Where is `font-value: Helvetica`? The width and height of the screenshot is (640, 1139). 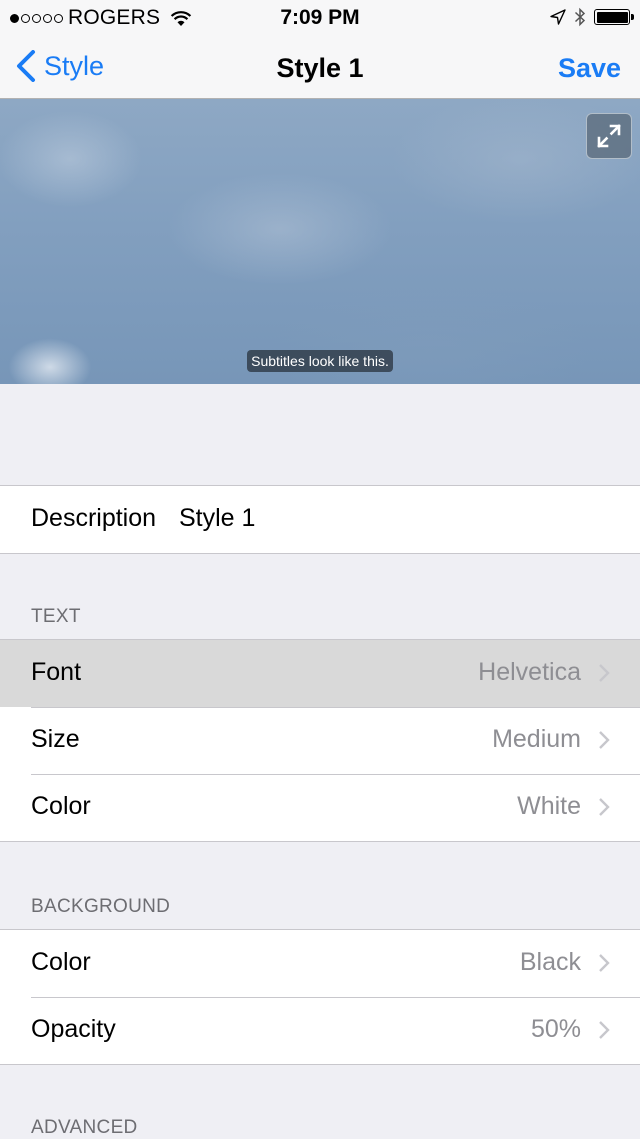
font-value: Helvetica is located at coordinates (529, 672).